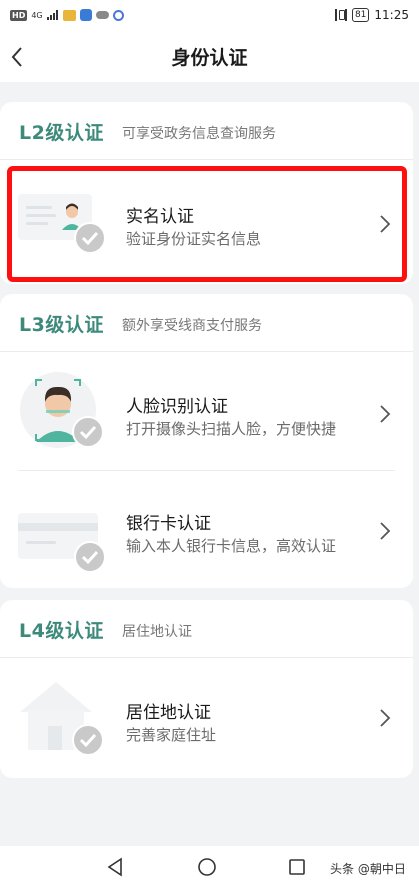  Describe the element at coordinates (192, 326) in the screenshot. I see `level-description: 额外享受线商支付服务` at that location.